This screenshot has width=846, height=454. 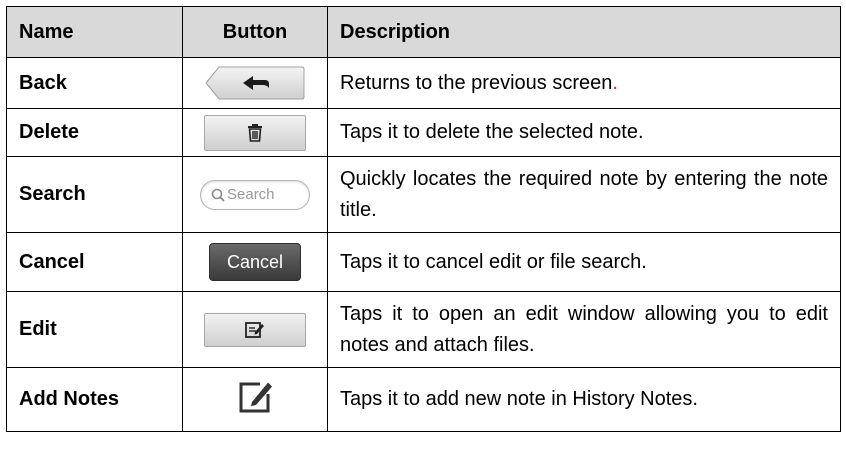 I want to click on search-placeholder: Search, so click(x=251, y=194).